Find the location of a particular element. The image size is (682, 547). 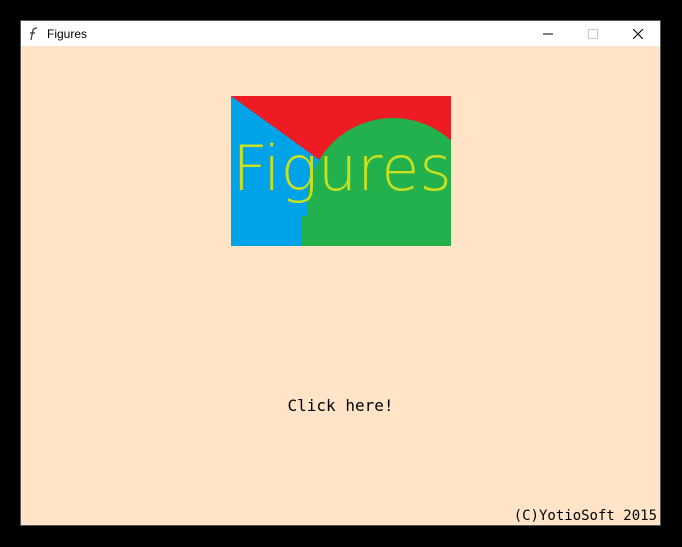

figures-logo: Figures is located at coordinates (341, 171).